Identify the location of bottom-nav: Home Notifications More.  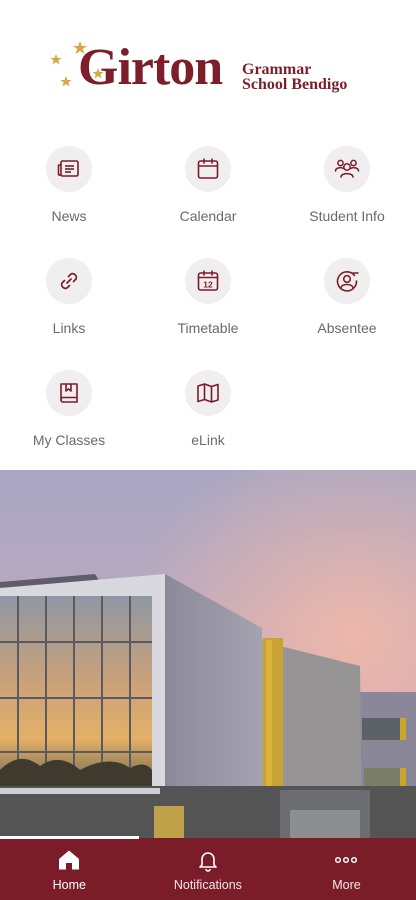
(208, 868).